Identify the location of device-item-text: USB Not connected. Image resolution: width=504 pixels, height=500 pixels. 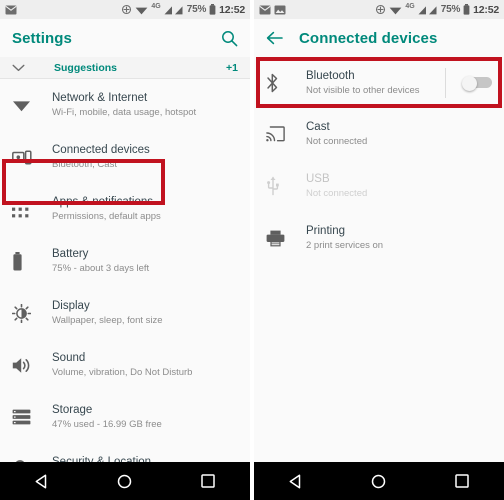
(336, 186).